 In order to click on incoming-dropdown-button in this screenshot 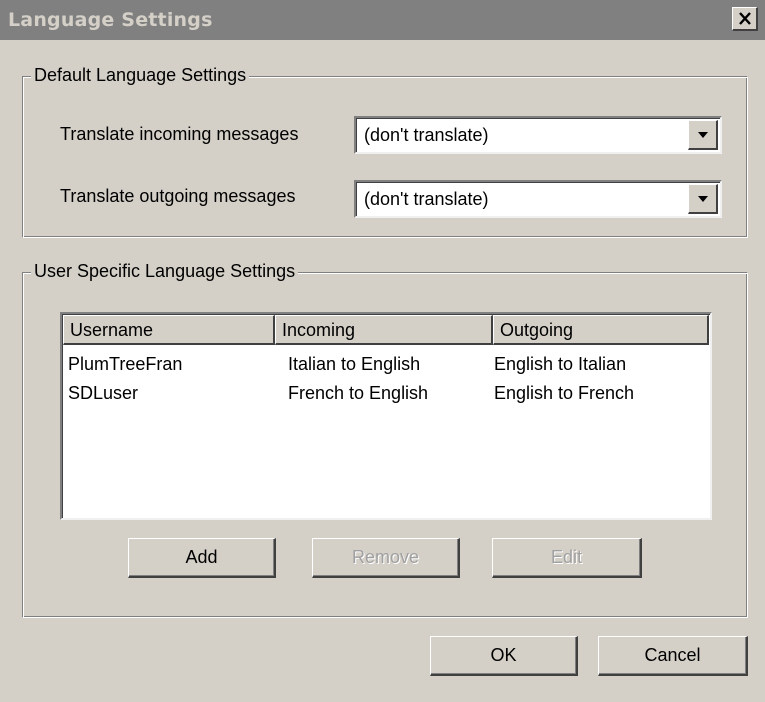, I will do `click(703, 135)`.